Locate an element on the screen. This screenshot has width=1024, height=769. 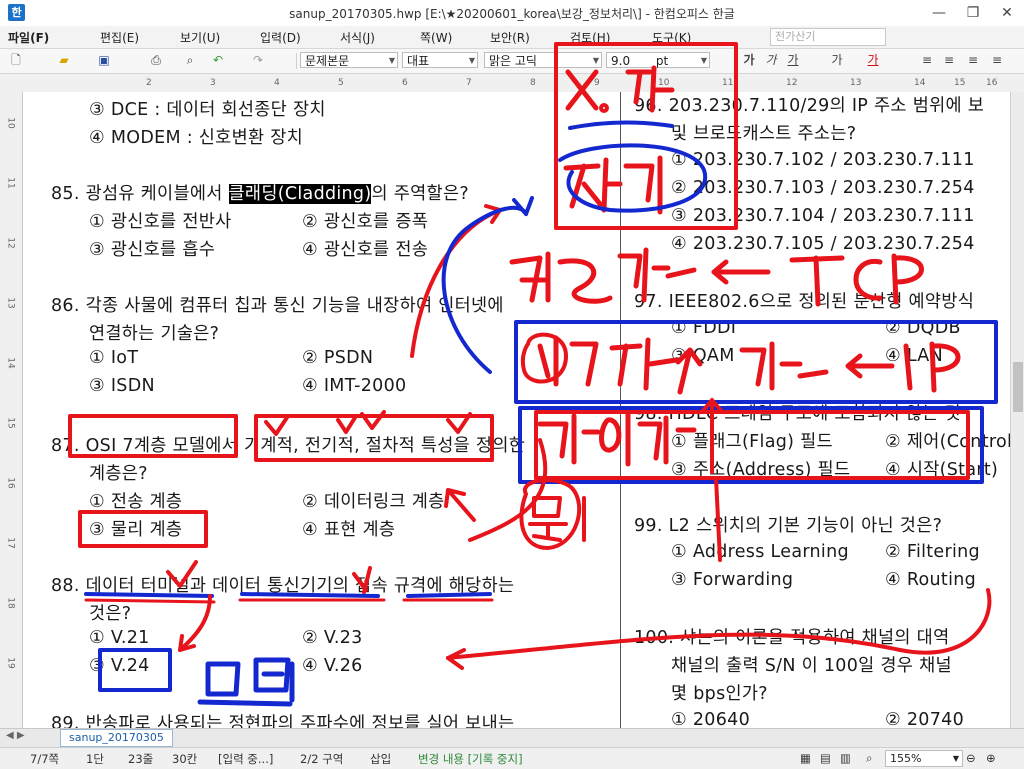
ruler-mark: 8 is located at coordinates (533, 83).